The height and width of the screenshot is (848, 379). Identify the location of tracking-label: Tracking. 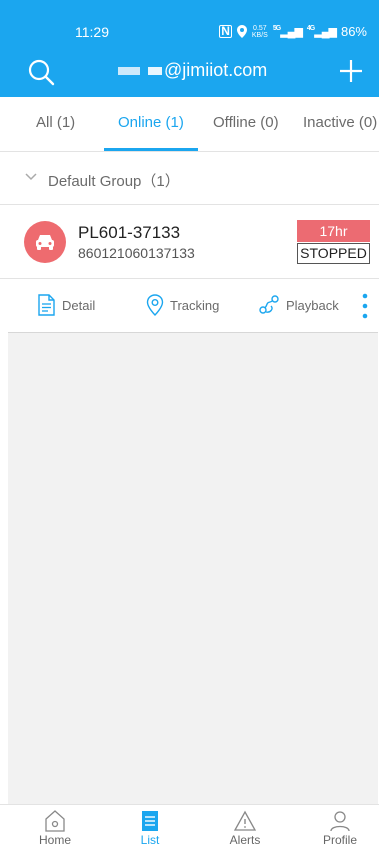
(195, 305).